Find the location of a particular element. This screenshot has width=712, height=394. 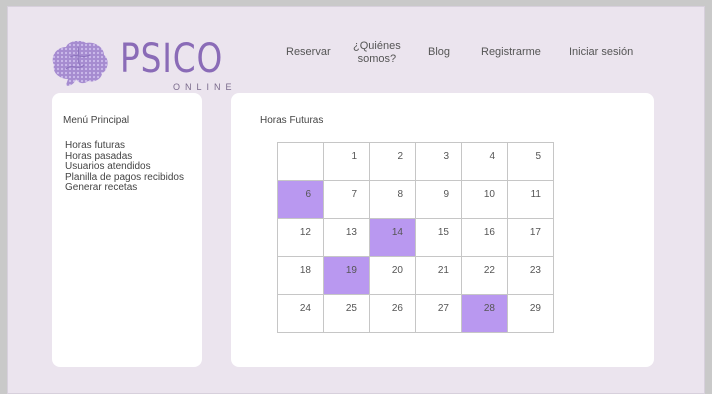

calendar-day: 3 is located at coordinates (438, 161).